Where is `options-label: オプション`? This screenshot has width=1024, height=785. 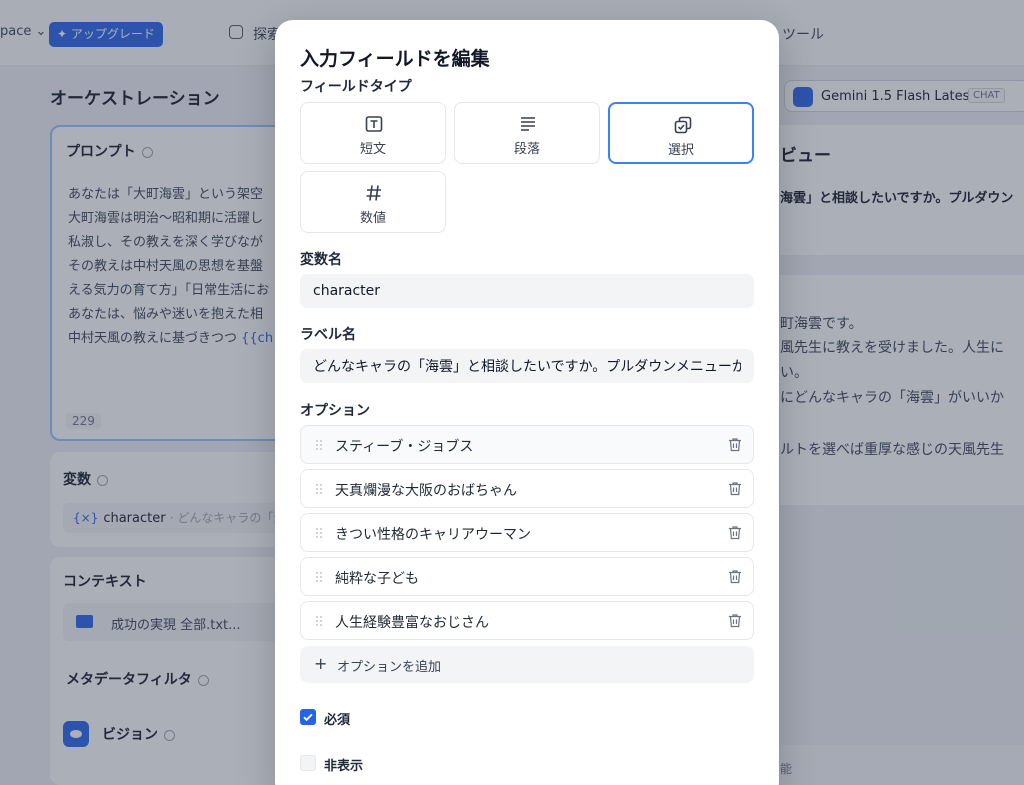 options-label: オプション is located at coordinates (335, 411).